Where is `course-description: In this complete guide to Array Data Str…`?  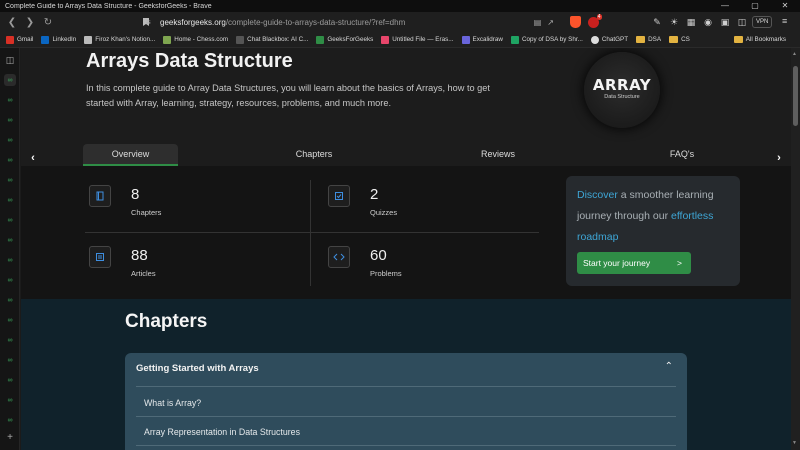
course-description: In this complete guide to Array Data Str… is located at coordinates (288, 95).